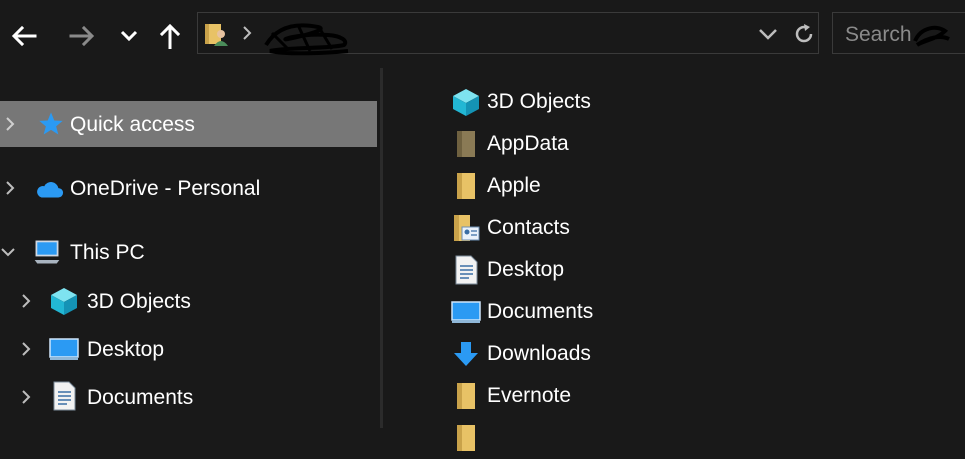 This screenshot has width=965, height=459. What do you see at coordinates (539, 101) in the screenshot?
I see `file-name: 3D Objects` at bounding box center [539, 101].